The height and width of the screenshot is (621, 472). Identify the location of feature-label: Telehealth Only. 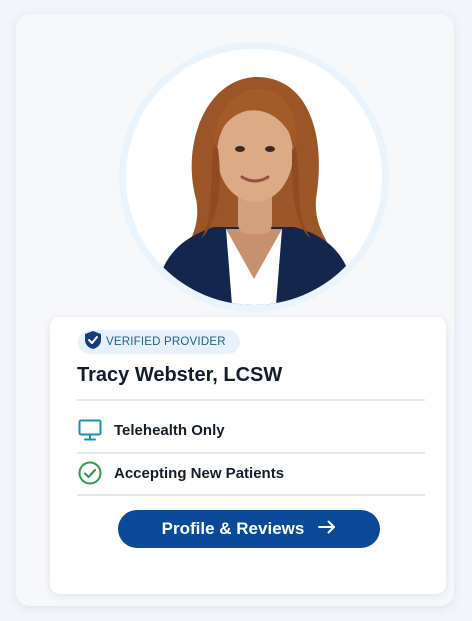
(169, 430).